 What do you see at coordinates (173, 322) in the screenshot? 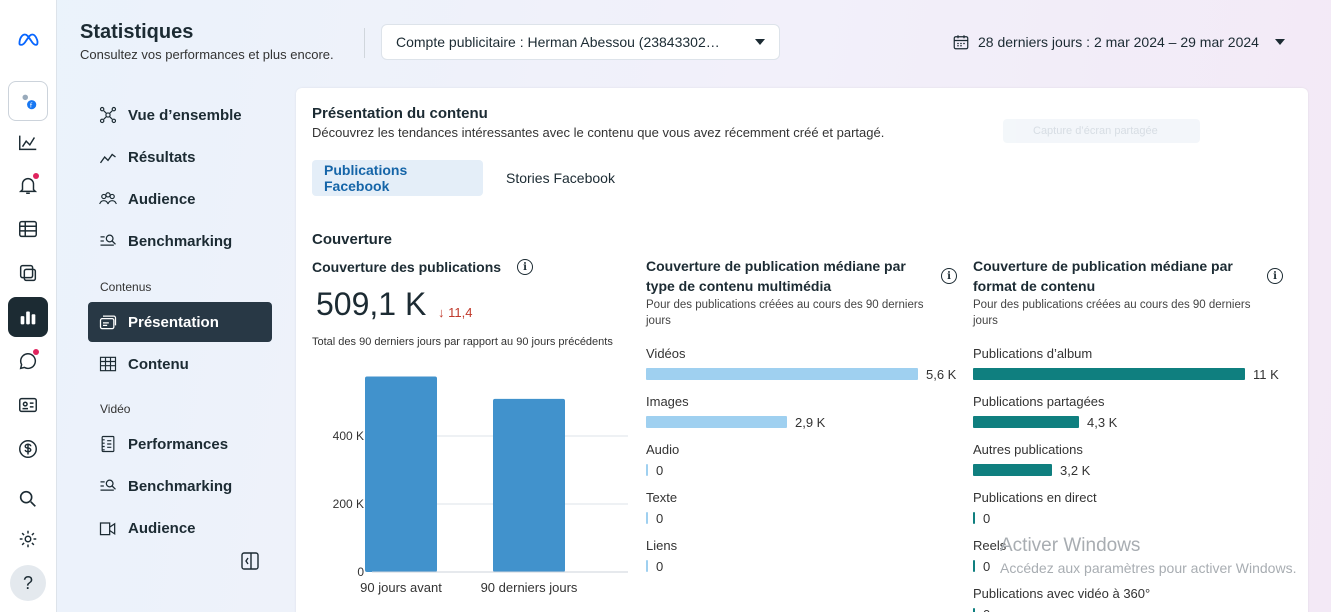
I see `nav-label: Présentation` at bounding box center [173, 322].